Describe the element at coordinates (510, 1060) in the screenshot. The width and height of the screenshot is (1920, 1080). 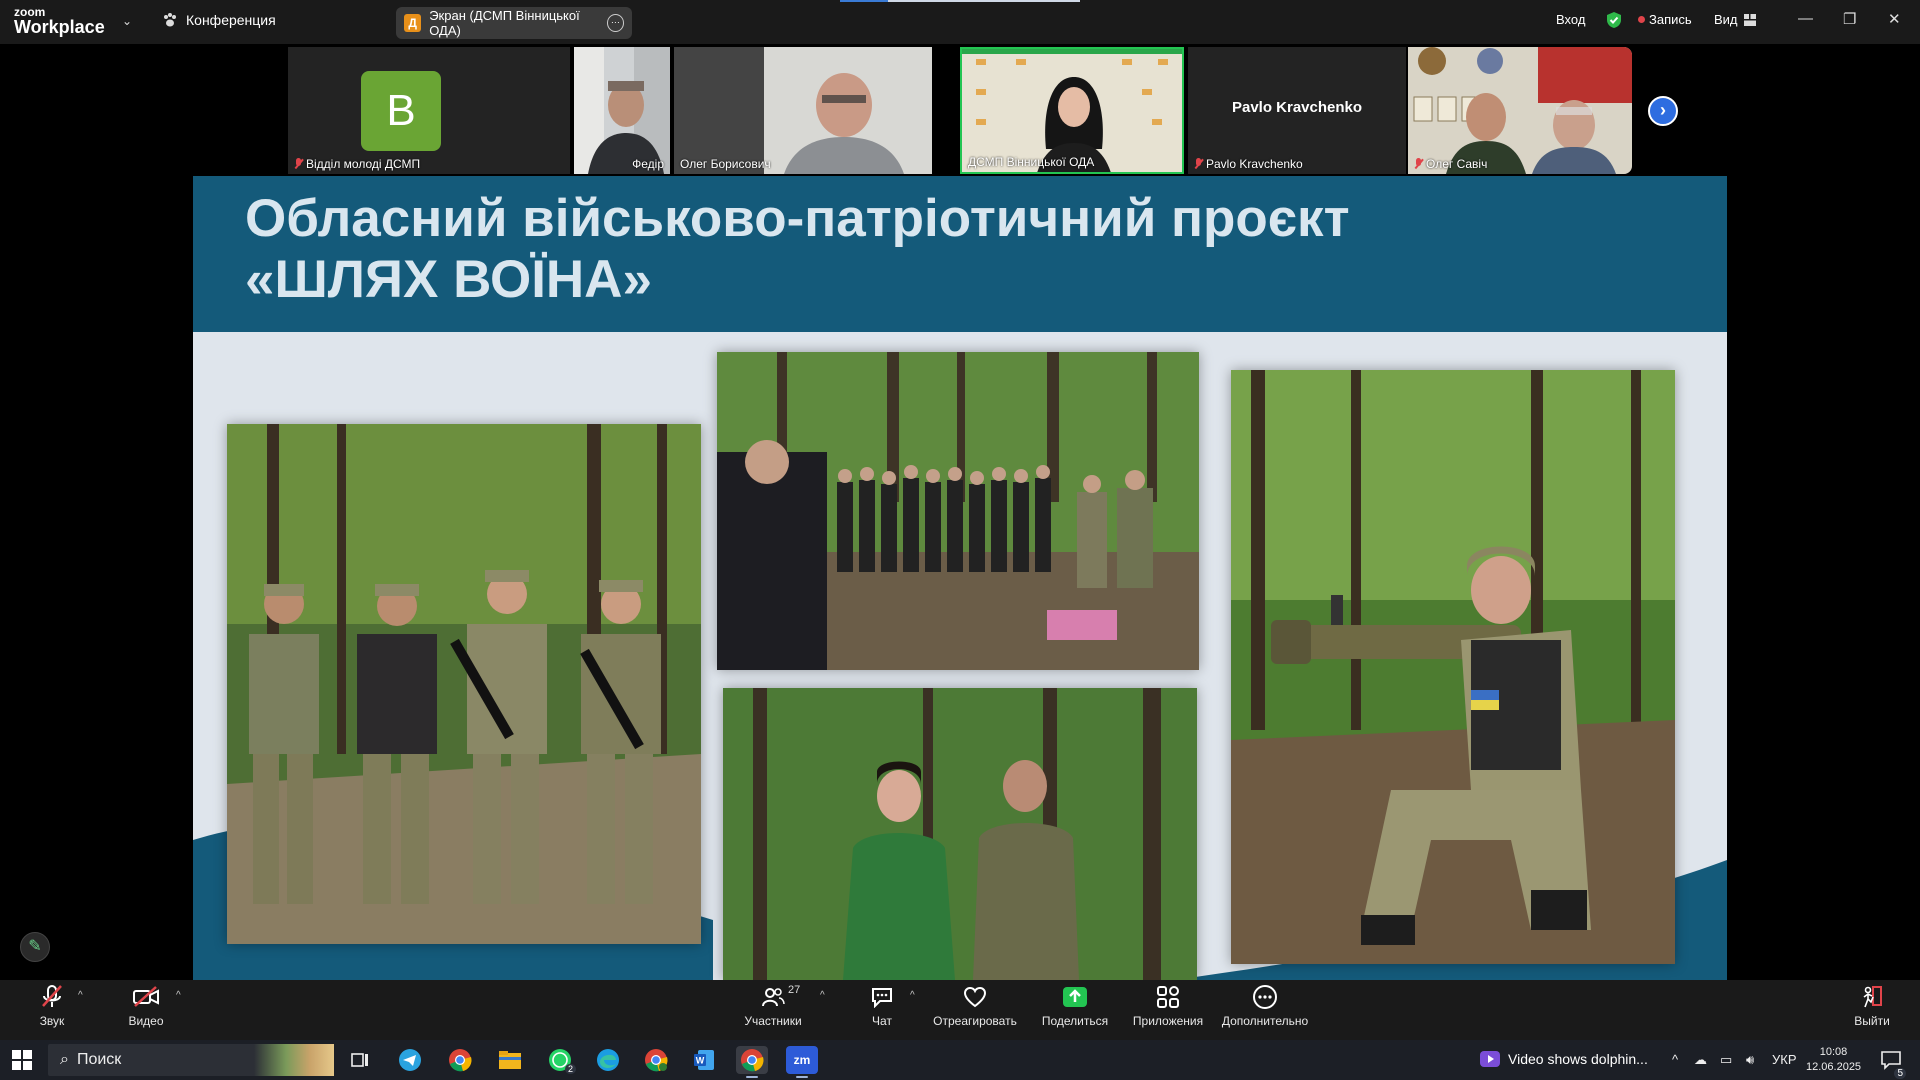
I see `file-explorer-icon` at that location.